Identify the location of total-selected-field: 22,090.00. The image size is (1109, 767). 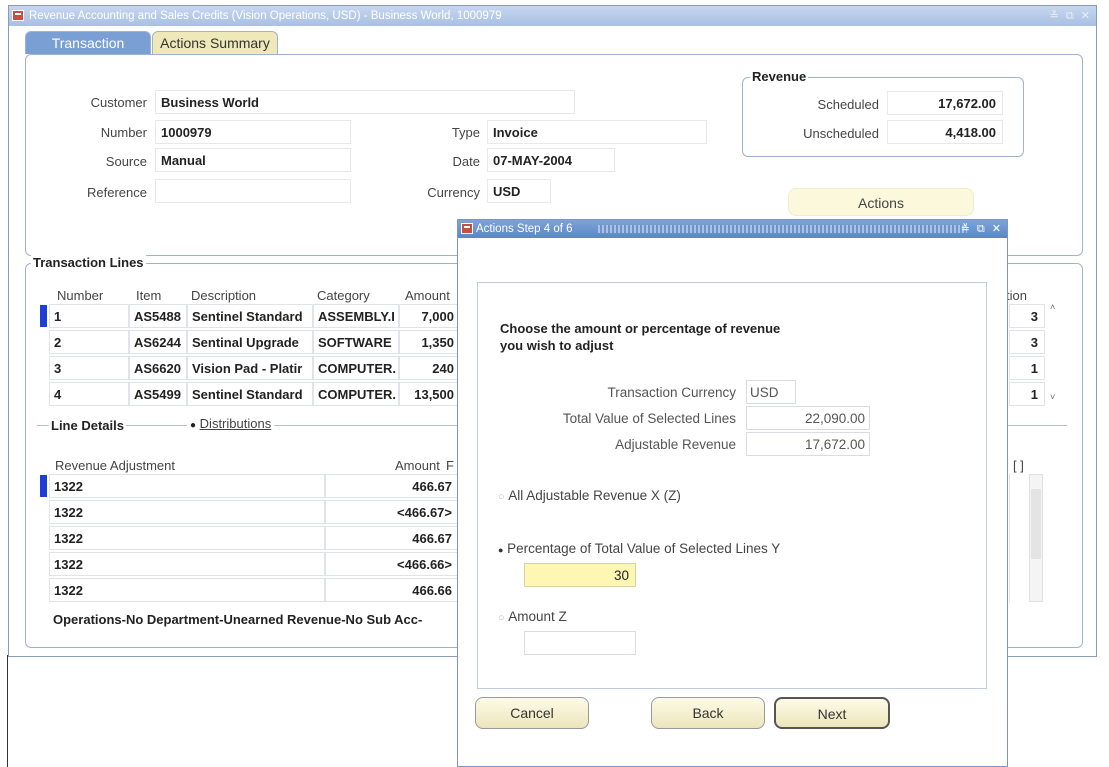
(808, 418).